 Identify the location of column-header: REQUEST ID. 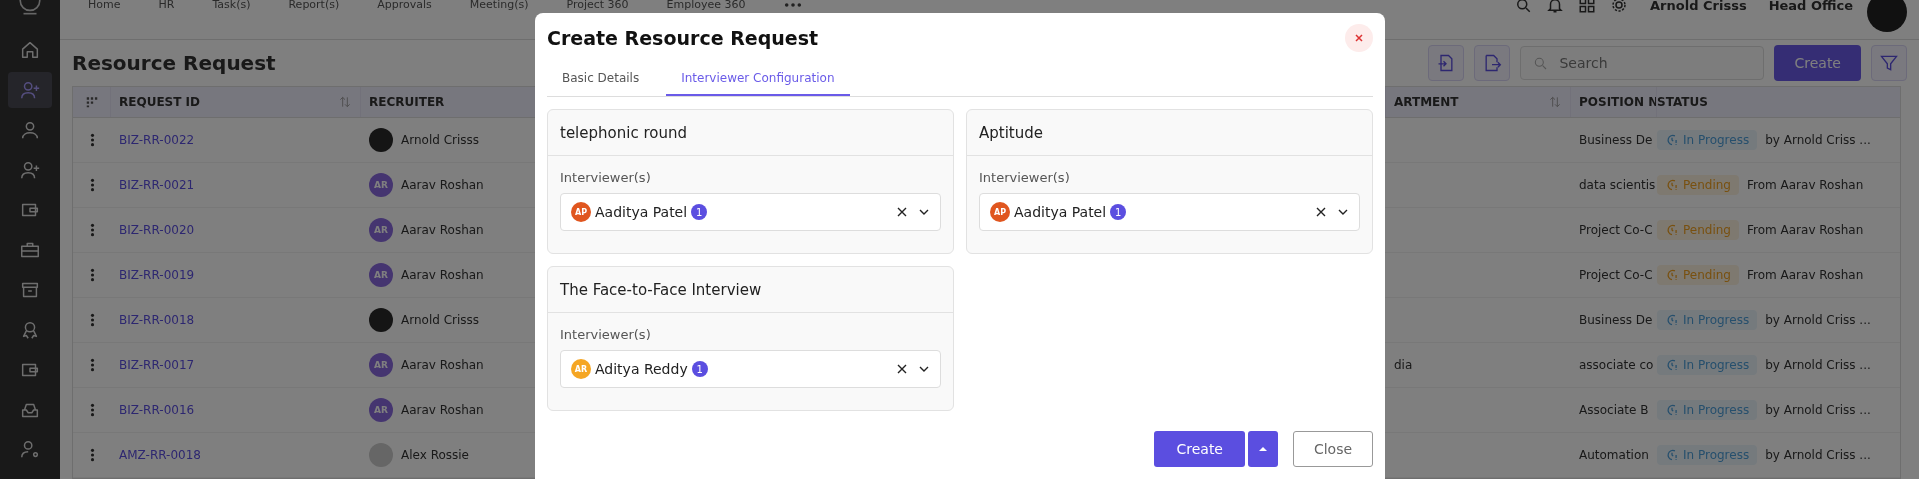
(159, 102).